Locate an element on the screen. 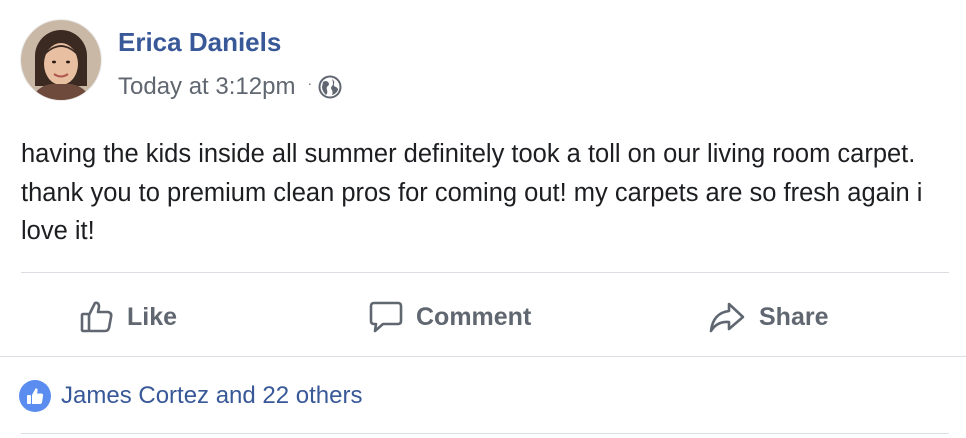 Image resolution: width=966 pixels, height=438 pixels. post-meta: Today at 3:12pm · is located at coordinates (230, 87).